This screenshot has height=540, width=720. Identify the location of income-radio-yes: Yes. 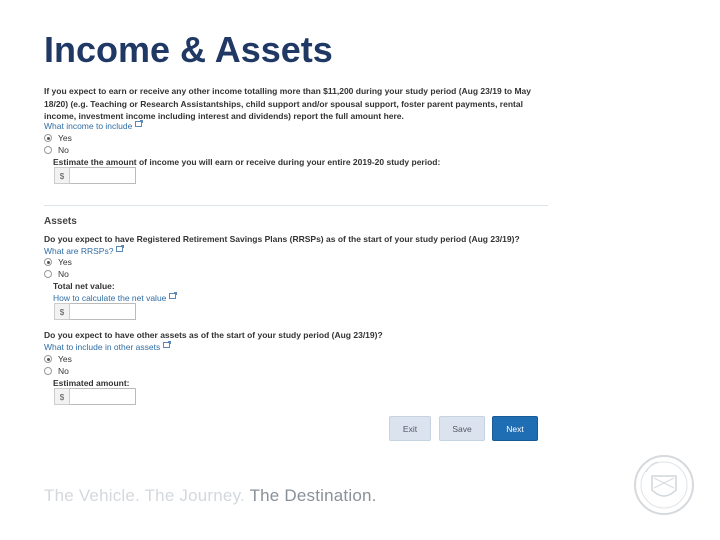
(58, 138).